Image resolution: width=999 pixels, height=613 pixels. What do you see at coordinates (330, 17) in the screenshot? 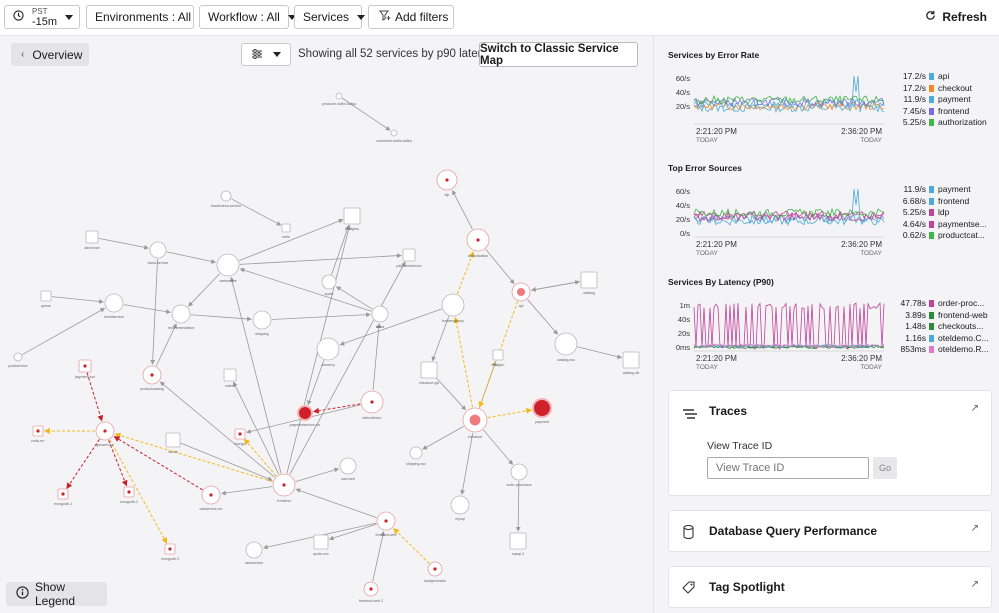
I see `services-filter: Services` at bounding box center [330, 17].